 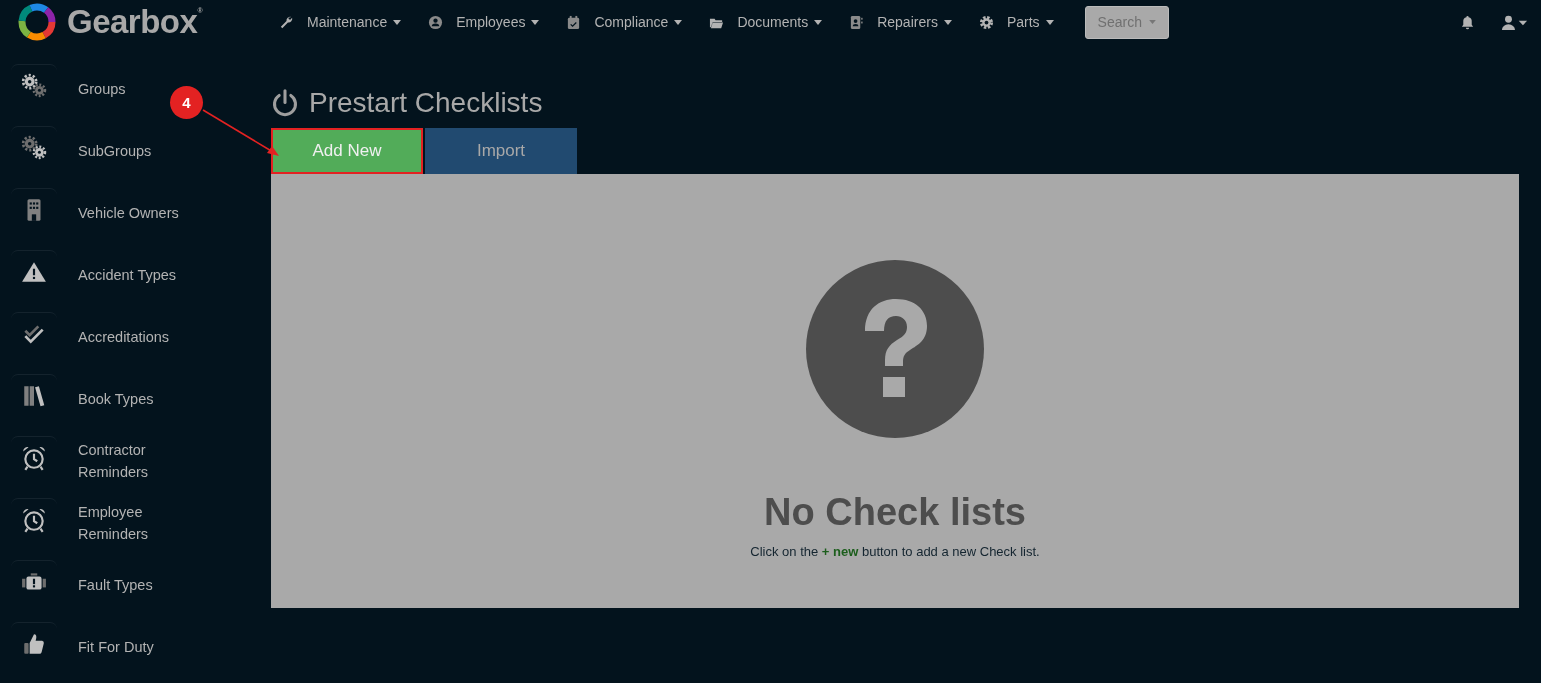 What do you see at coordinates (1515, 22) in the screenshot?
I see `user-menu-icon` at bounding box center [1515, 22].